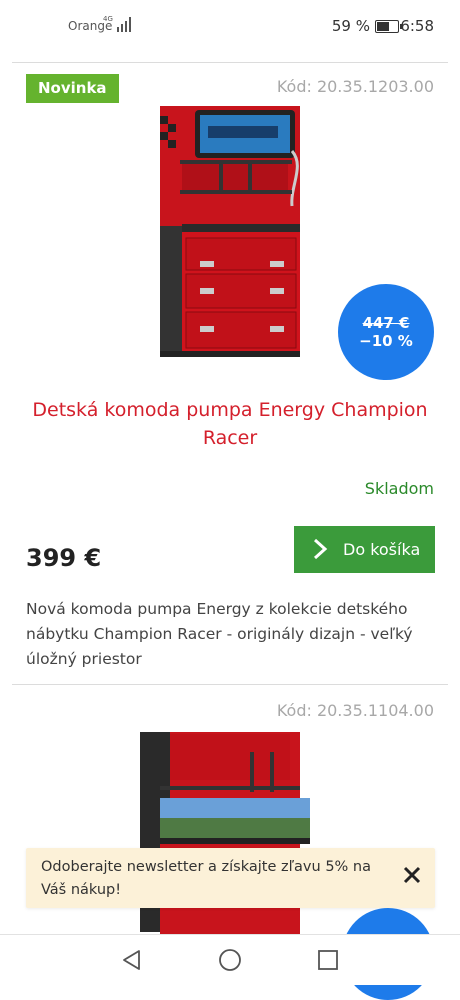 The height and width of the screenshot is (1000, 460). I want to click on product-code: Kód: 20.35.1104.00, so click(355, 710).